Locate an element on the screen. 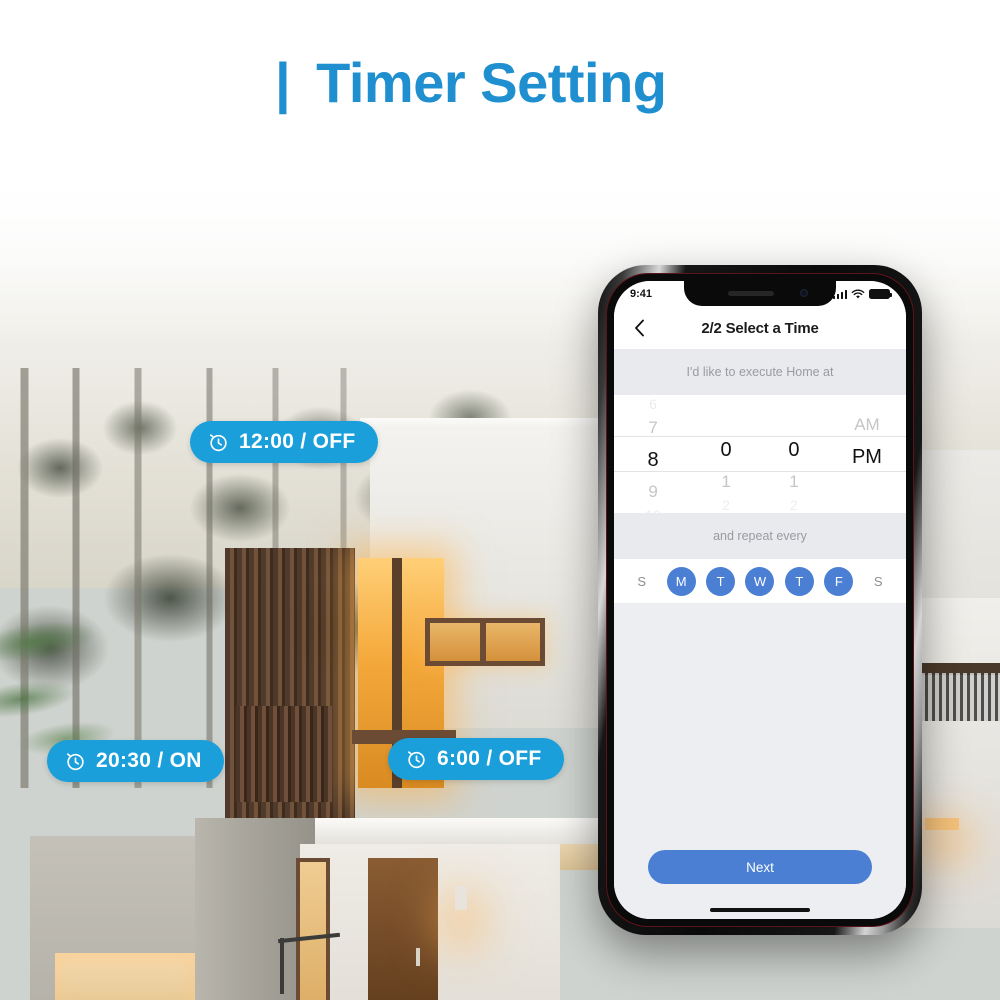 This screenshot has width=1000, height=1000. chevron-left-icon is located at coordinates (639, 328).